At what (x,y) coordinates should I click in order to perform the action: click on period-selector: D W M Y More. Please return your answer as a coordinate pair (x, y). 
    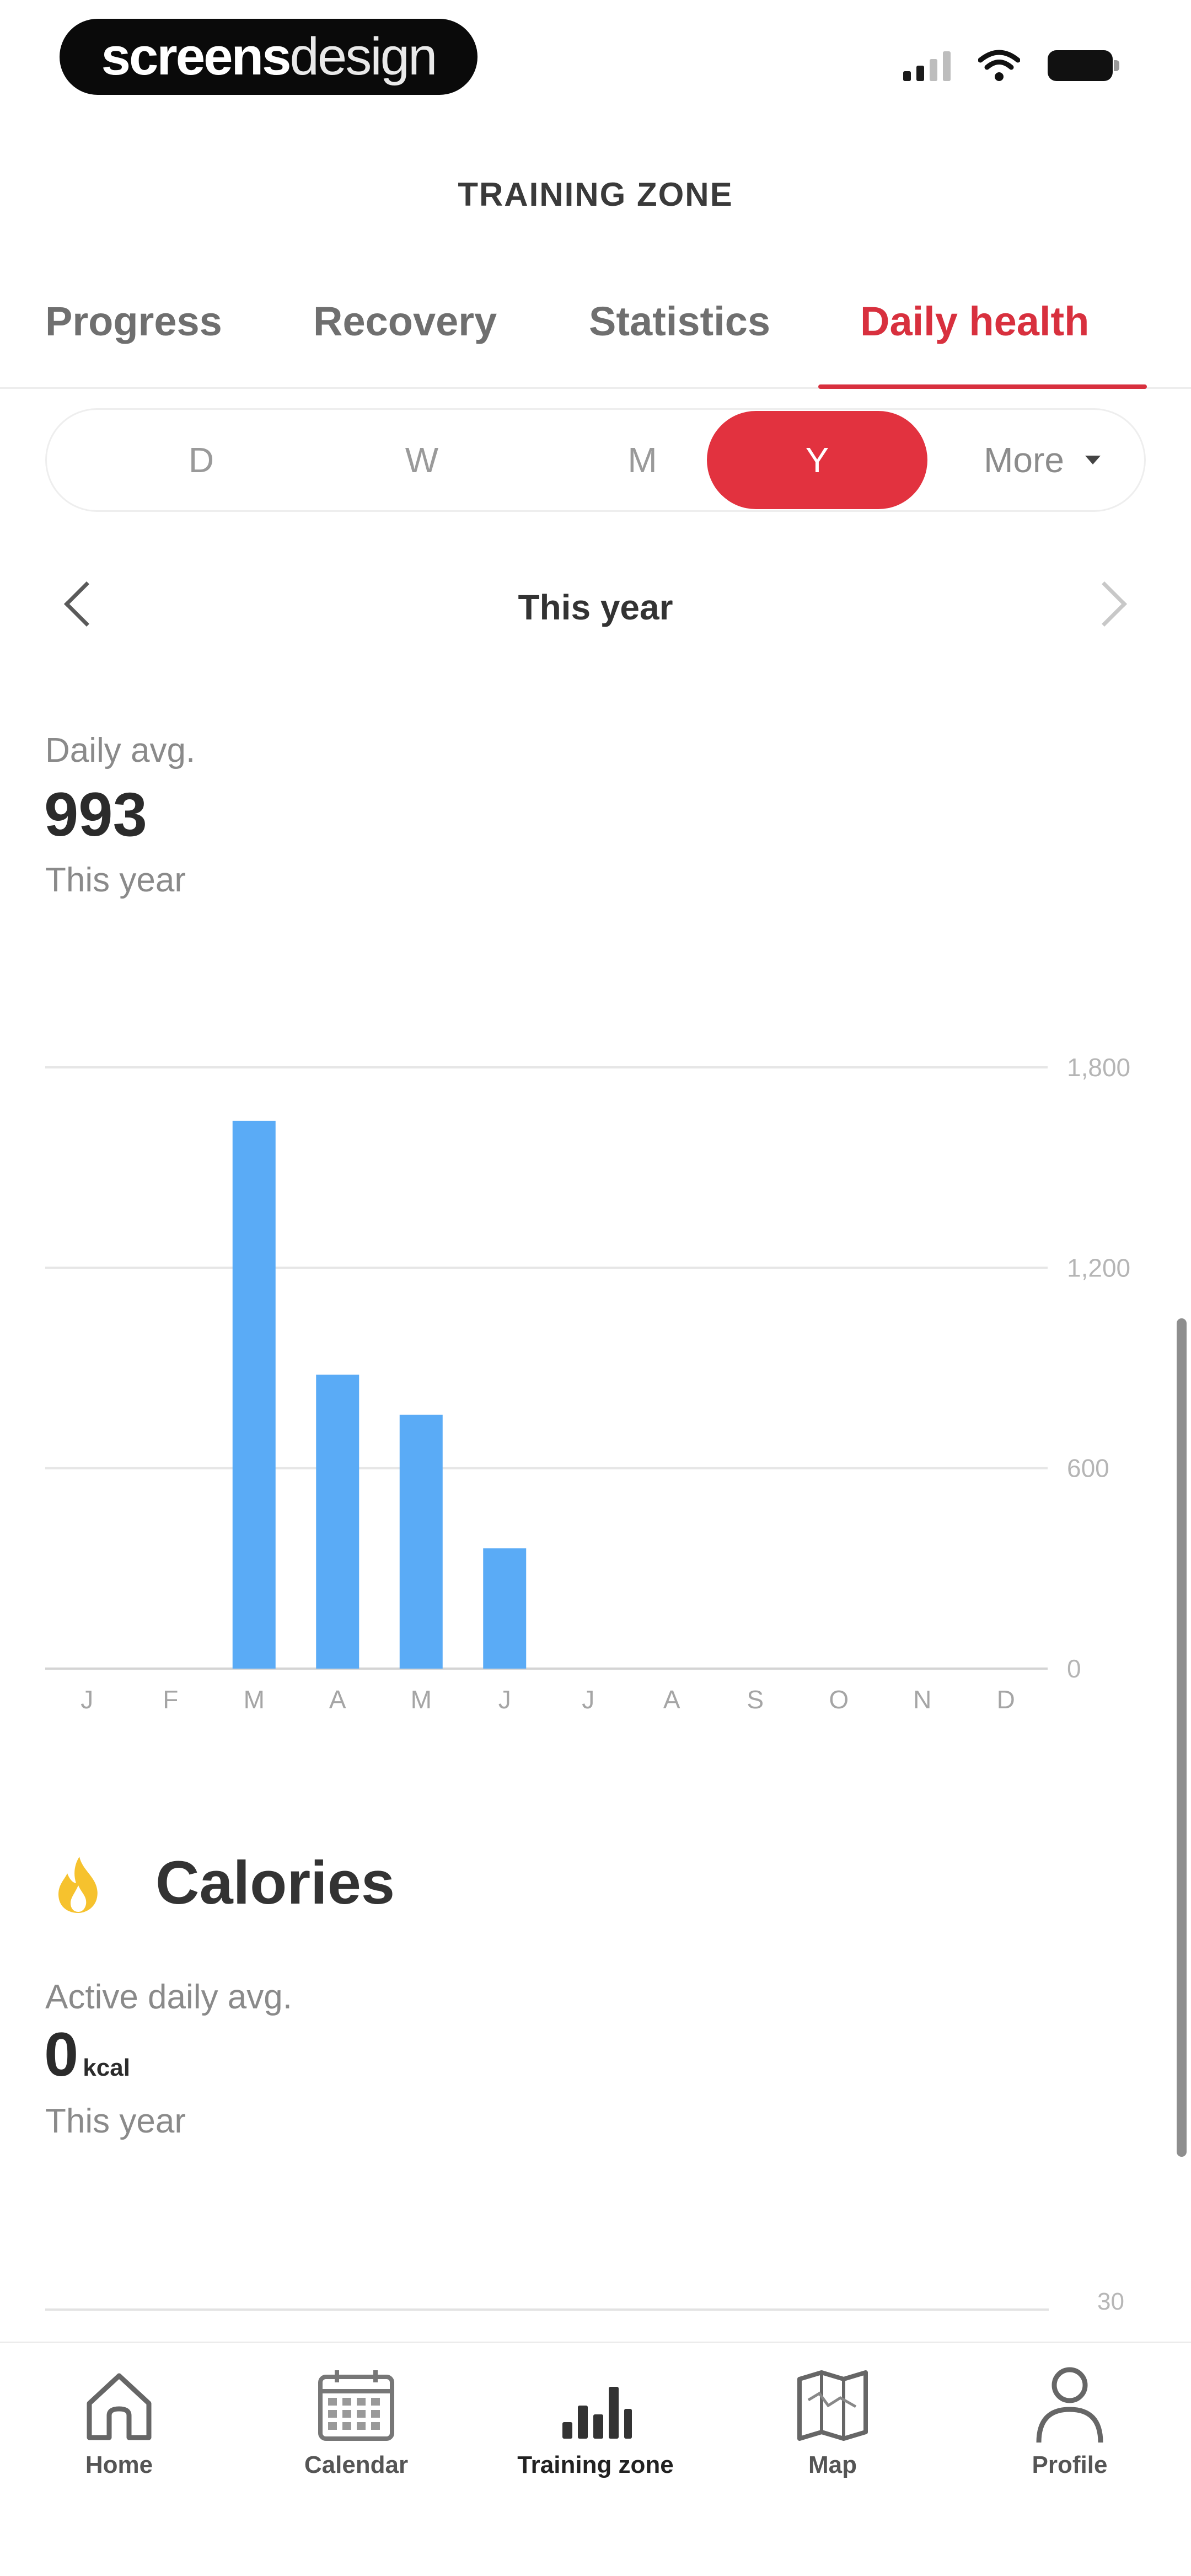
    Looking at the image, I should click on (595, 460).